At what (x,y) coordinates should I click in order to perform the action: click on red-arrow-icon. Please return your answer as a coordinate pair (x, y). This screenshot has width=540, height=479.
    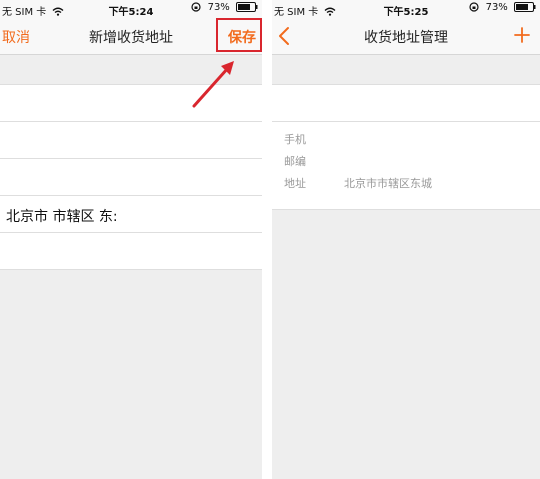
    Looking at the image, I should click on (213, 84).